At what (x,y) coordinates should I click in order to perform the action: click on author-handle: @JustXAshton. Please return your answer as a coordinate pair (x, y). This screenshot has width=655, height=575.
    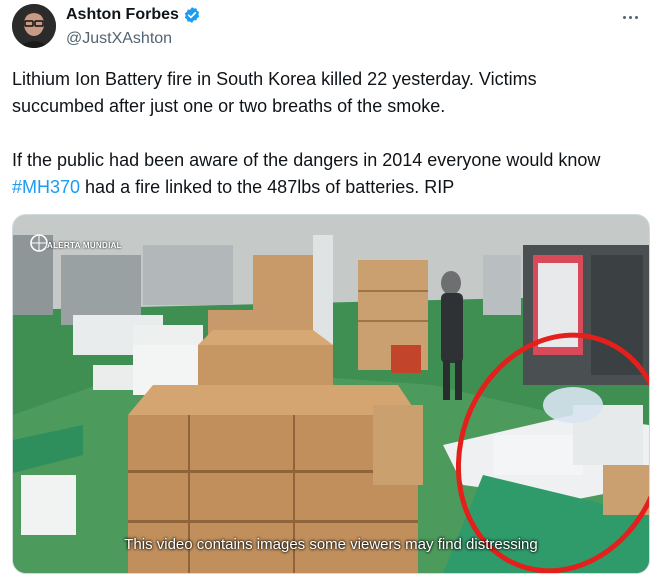
    Looking at the image, I should click on (119, 39).